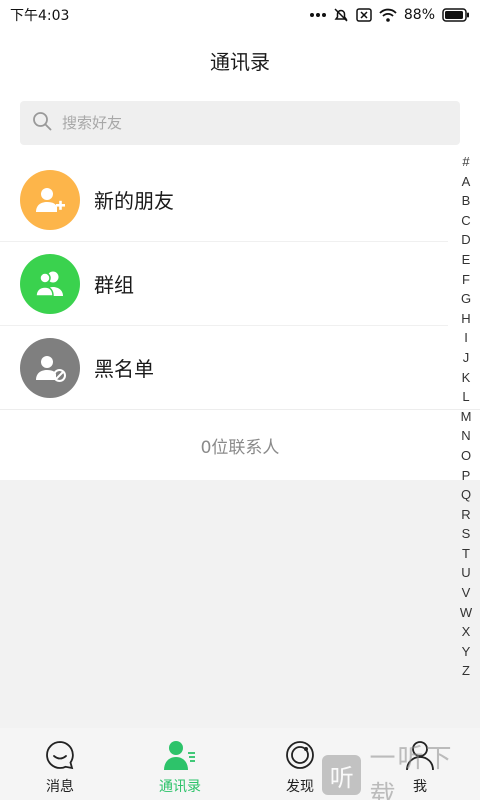  What do you see at coordinates (466, 280) in the screenshot?
I see `alphabet-letter: F` at bounding box center [466, 280].